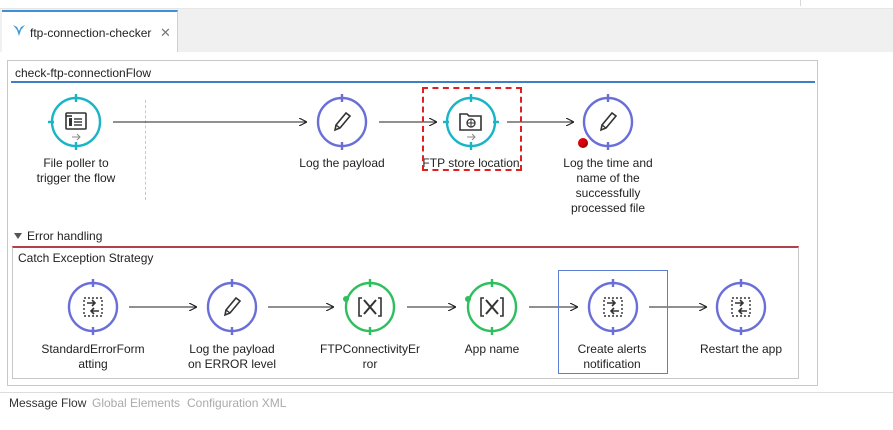 Image resolution: width=893 pixels, height=430 pixels. Describe the element at coordinates (232, 356) in the screenshot. I see `eh-label-log-error: Log the payload on ERROR level` at that location.